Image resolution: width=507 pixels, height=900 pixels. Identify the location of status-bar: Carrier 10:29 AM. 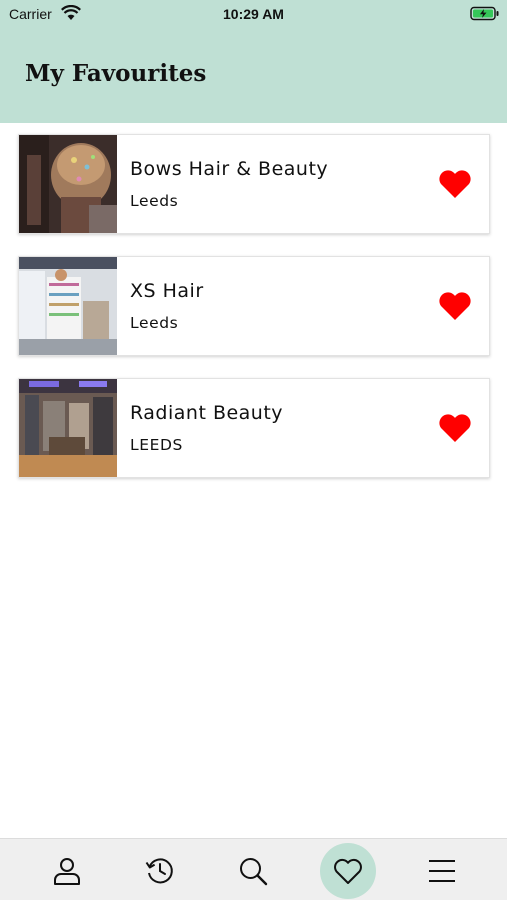
(253, 14).